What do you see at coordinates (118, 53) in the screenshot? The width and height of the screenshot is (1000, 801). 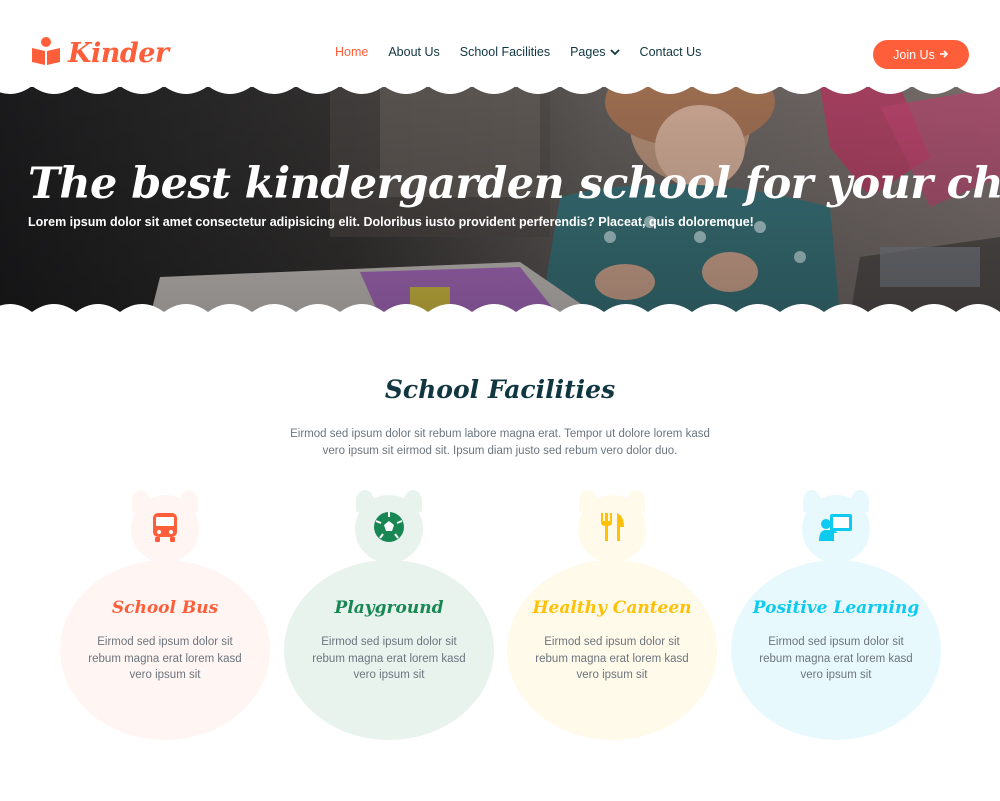 I see `brand-name: Kinder` at bounding box center [118, 53].